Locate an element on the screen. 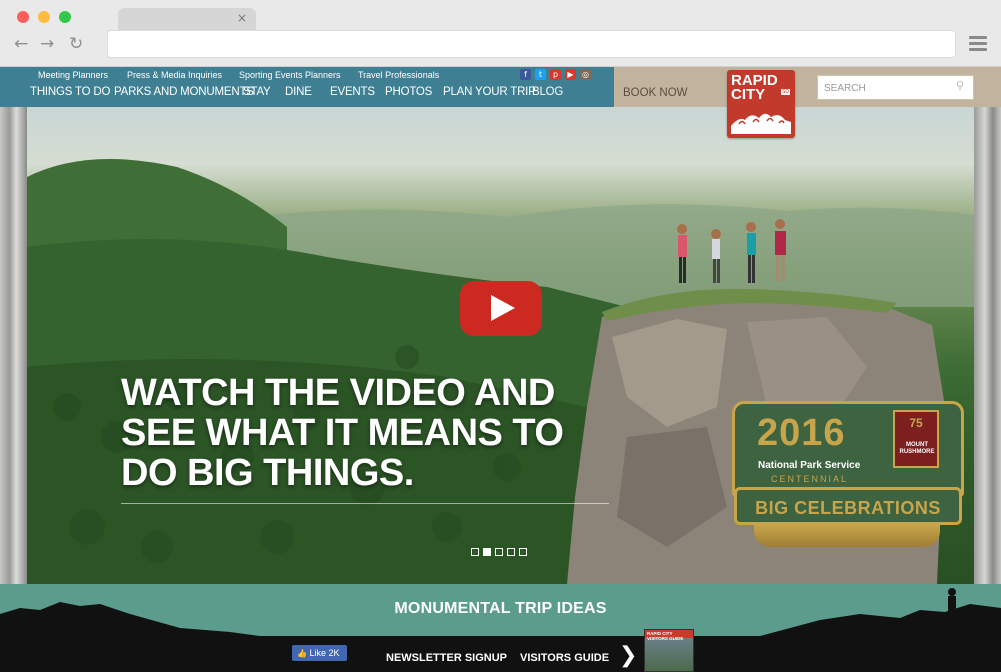  maximize-window-button is located at coordinates (65, 17).